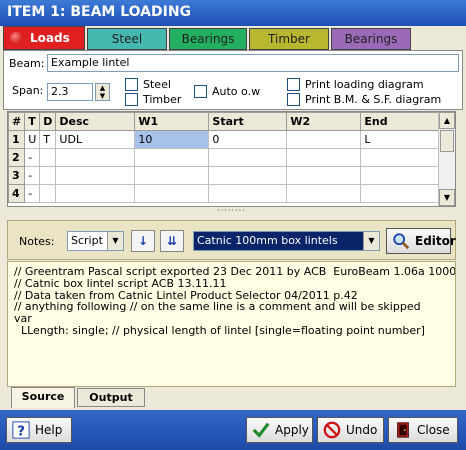 Image resolution: width=466 pixels, height=450 pixels. What do you see at coordinates (236, 91) in the screenshot?
I see `auto-ow-label: Auto o.w` at bounding box center [236, 91].